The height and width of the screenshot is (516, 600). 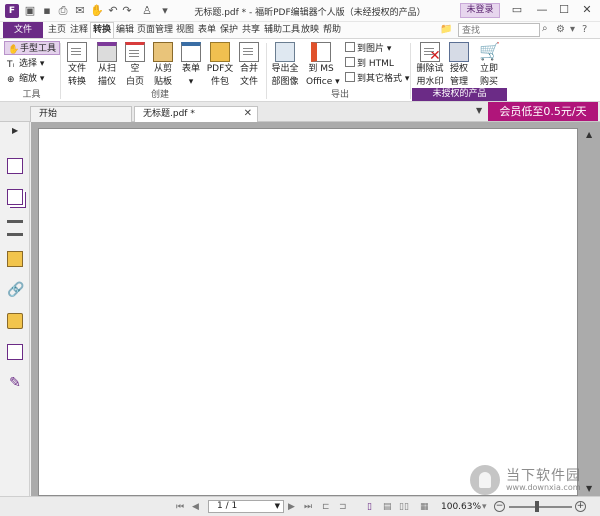 I want to click on zoom-dropdown-icon: ▾, so click(x=484, y=507).